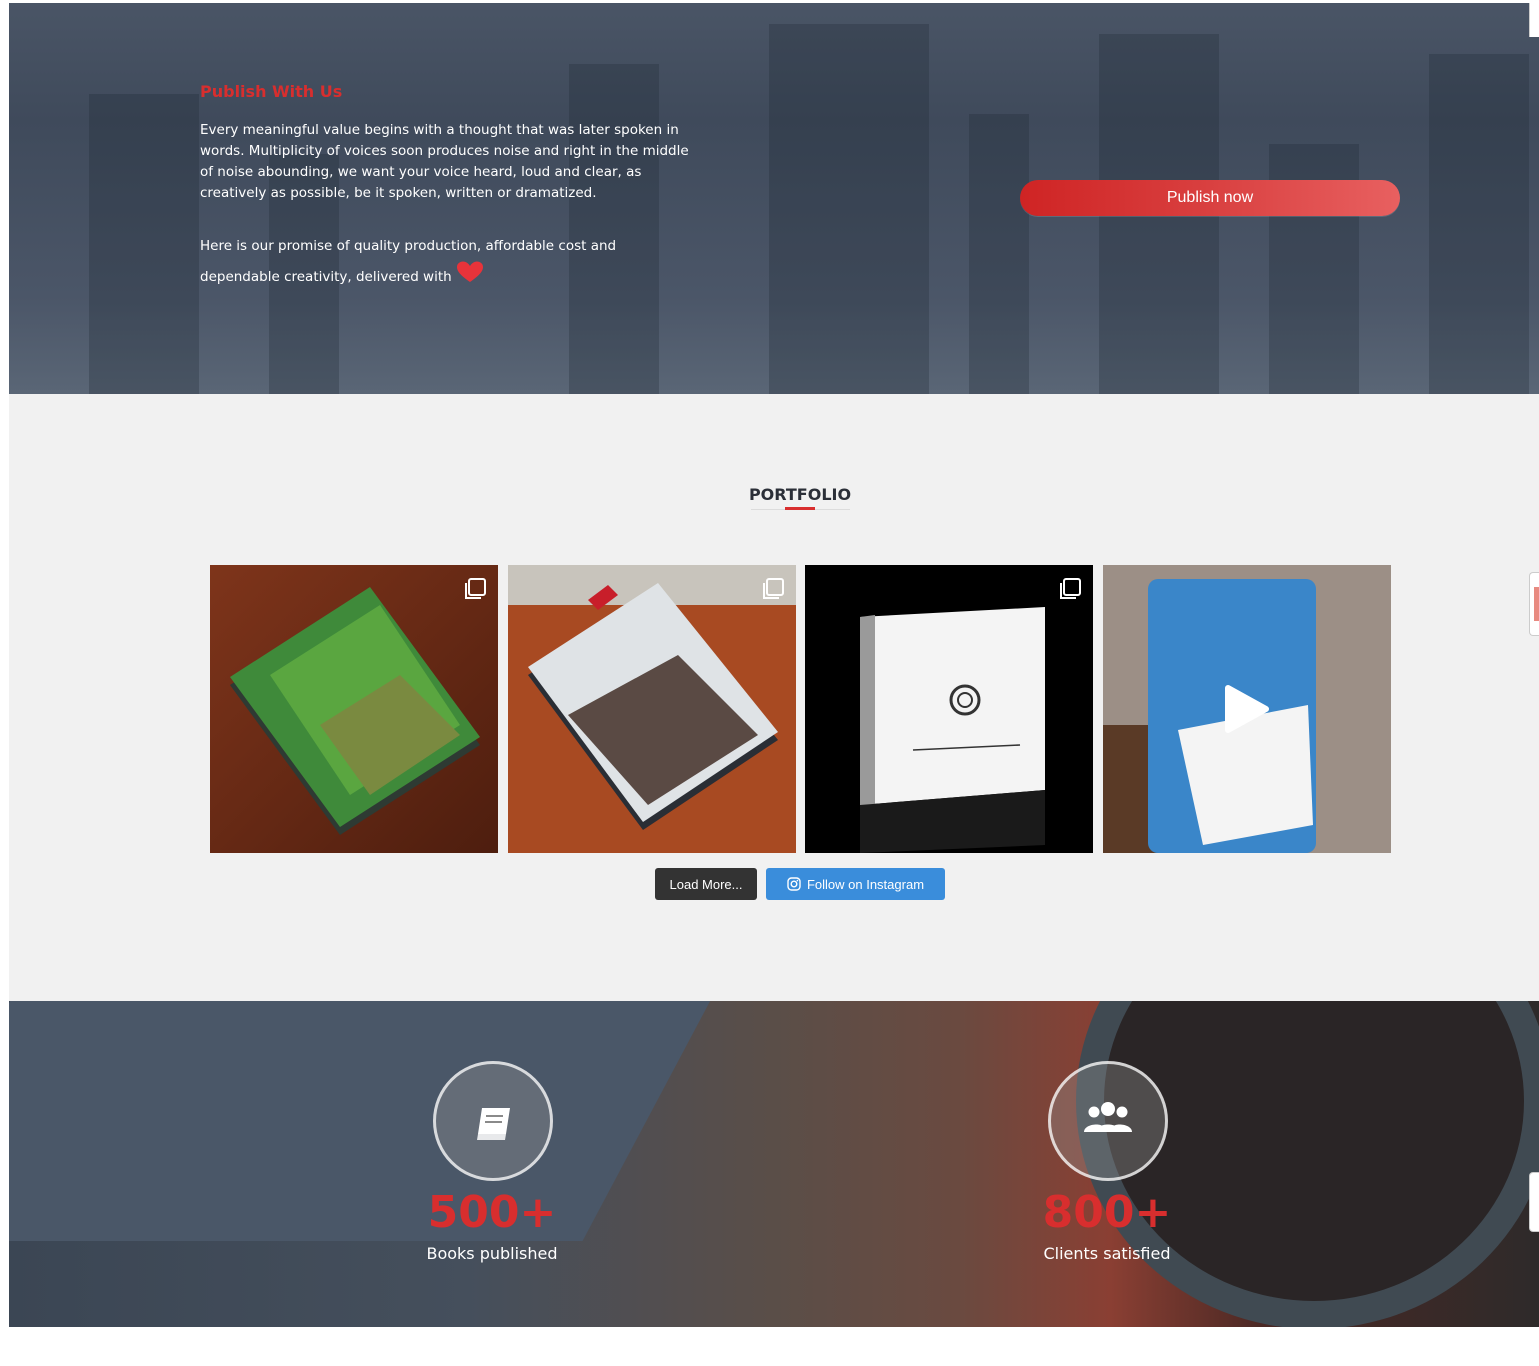 The image size is (1539, 1366). Describe the element at coordinates (1107, 1212) in the screenshot. I see `stat-value: 800+` at that location.